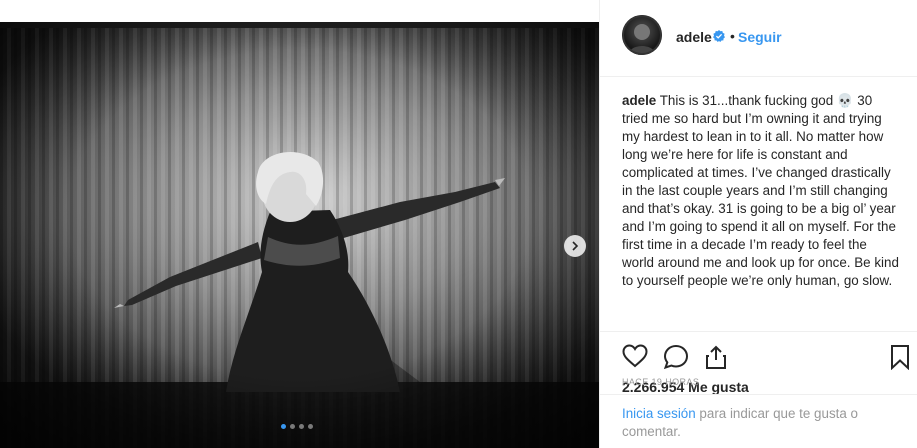  I want to click on follow-button: Seguir, so click(760, 37).